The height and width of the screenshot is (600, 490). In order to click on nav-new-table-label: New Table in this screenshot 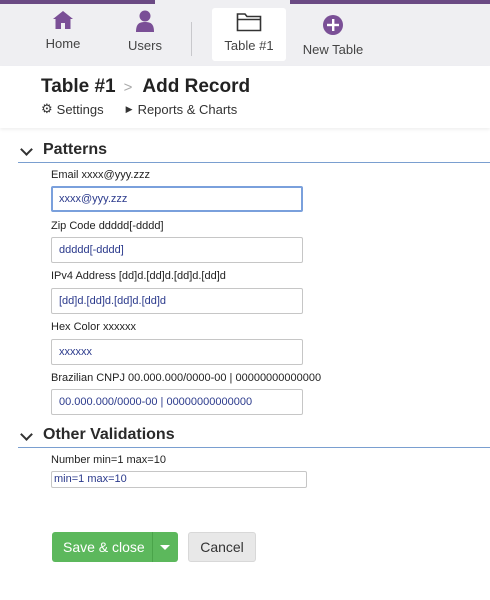, I will do `click(333, 49)`.